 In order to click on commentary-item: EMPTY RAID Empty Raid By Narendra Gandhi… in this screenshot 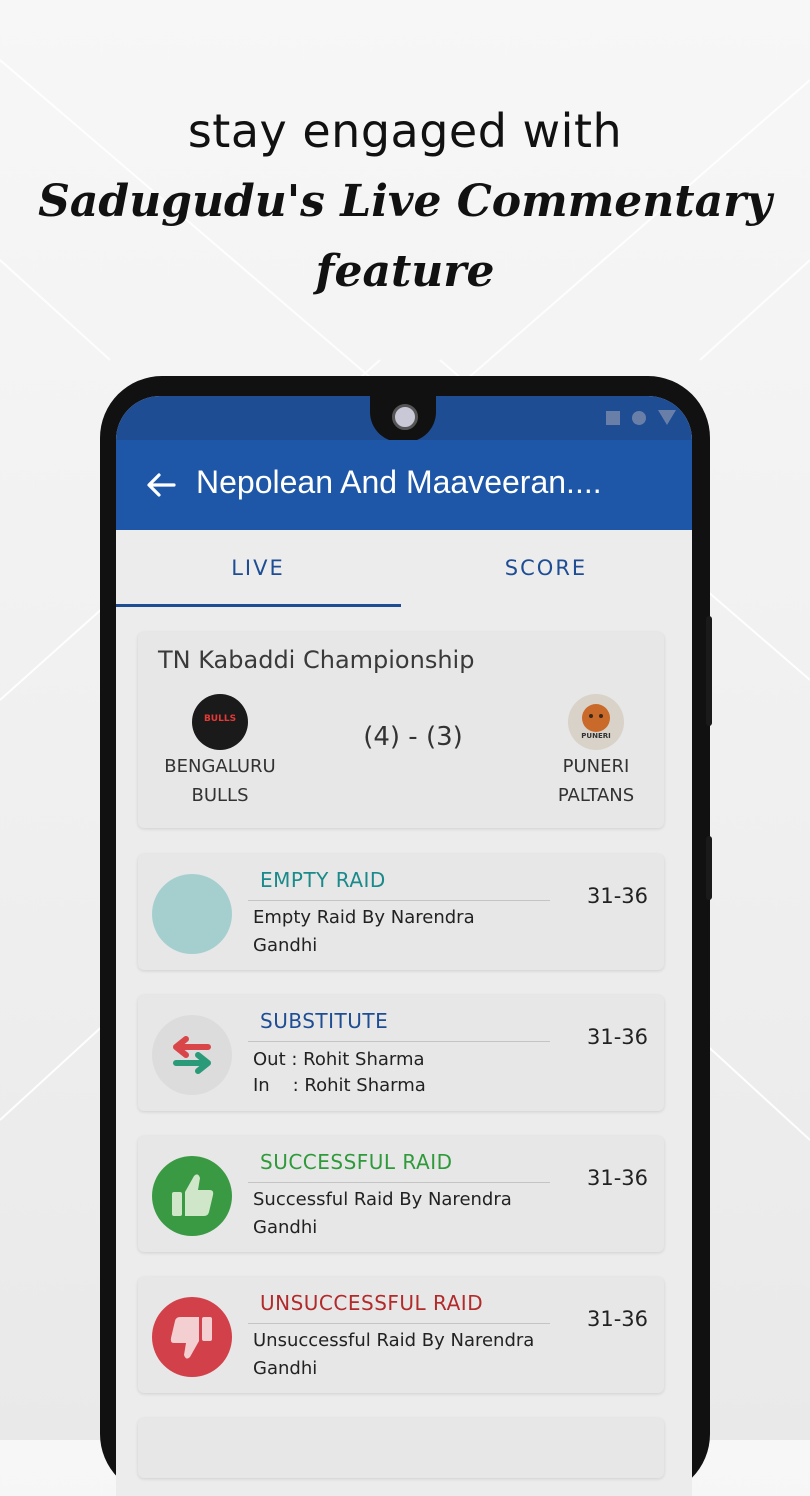, I will do `click(401, 912)`.